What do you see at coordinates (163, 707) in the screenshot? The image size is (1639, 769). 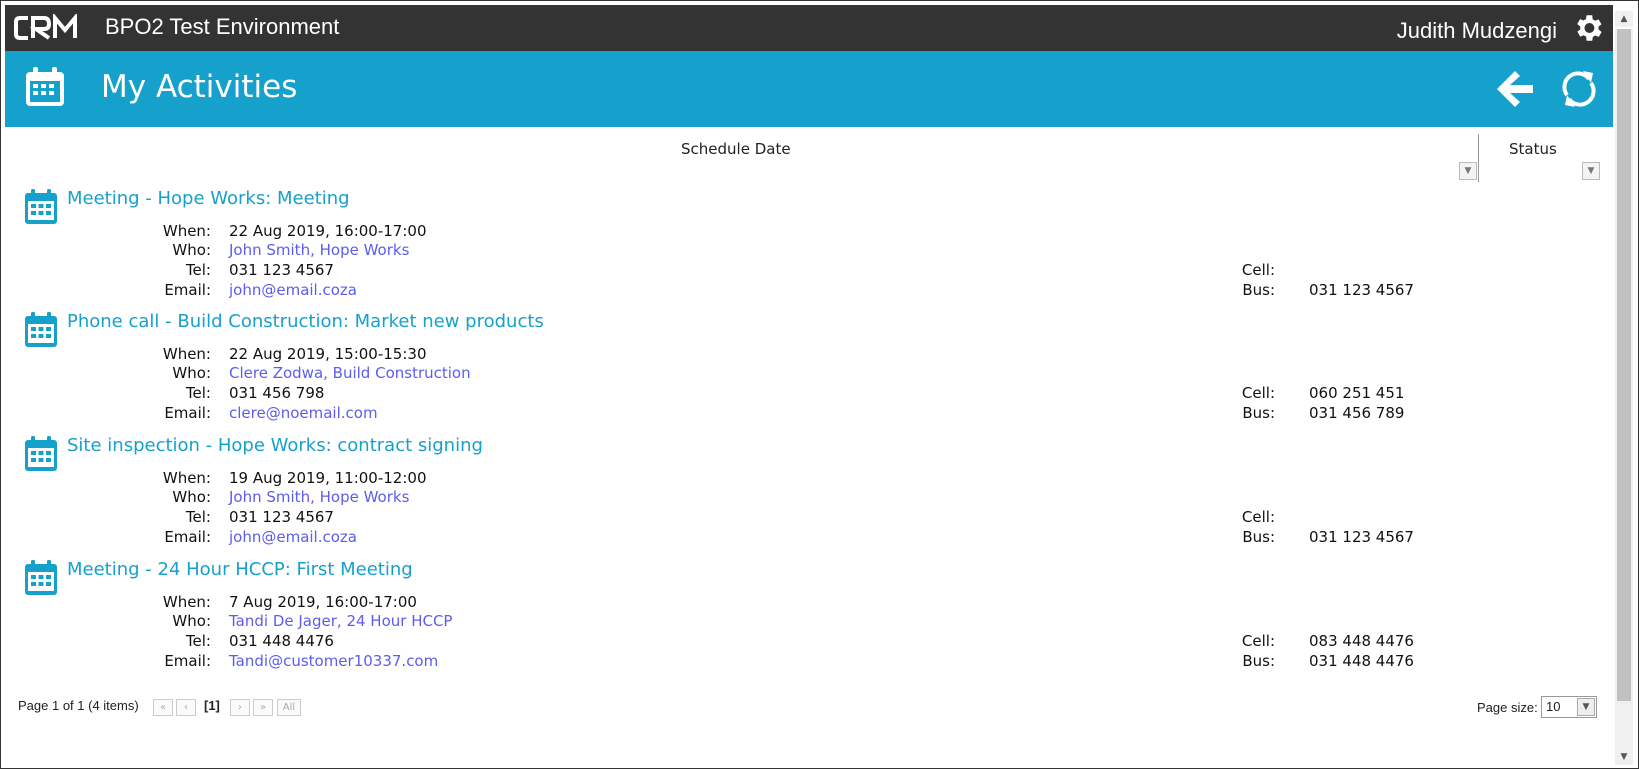 I see `pager-first-button: «` at bounding box center [163, 707].